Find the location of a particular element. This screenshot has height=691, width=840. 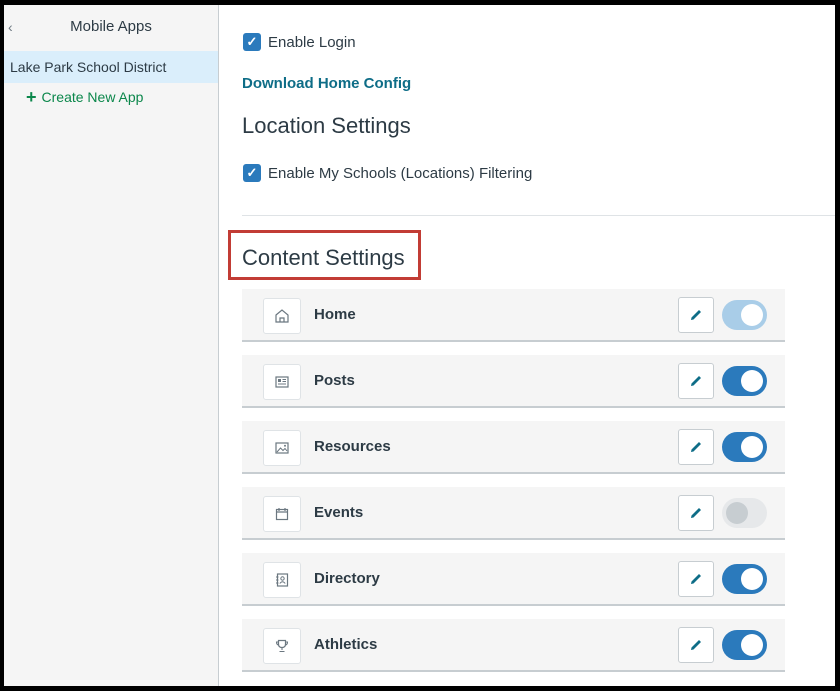

enable-filtering-checkbox: ✓ is located at coordinates (252, 173).